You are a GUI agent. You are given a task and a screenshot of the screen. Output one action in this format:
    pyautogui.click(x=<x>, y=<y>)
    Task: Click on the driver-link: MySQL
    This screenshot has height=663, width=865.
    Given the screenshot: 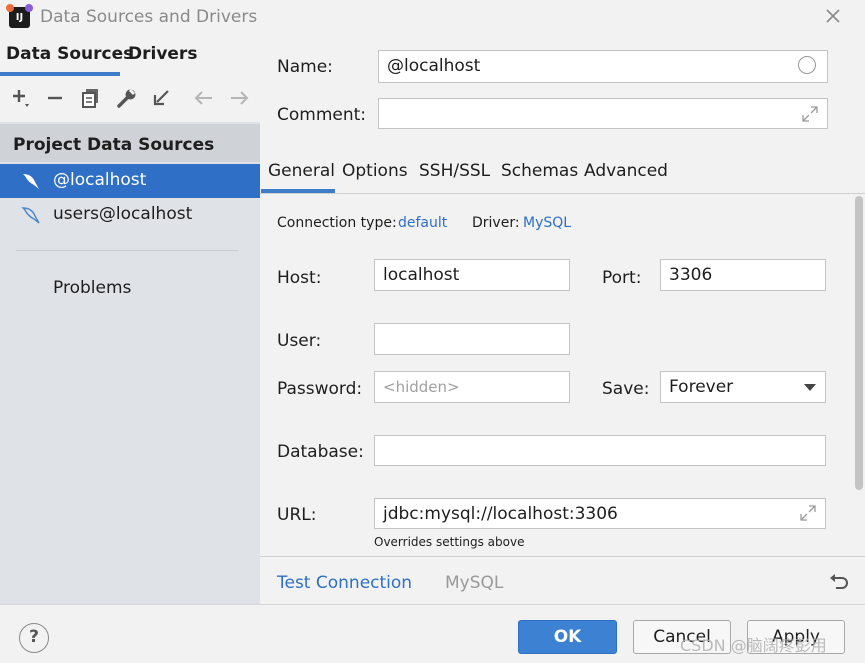 What is the action you would take?
    pyautogui.click(x=547, y=223)
    